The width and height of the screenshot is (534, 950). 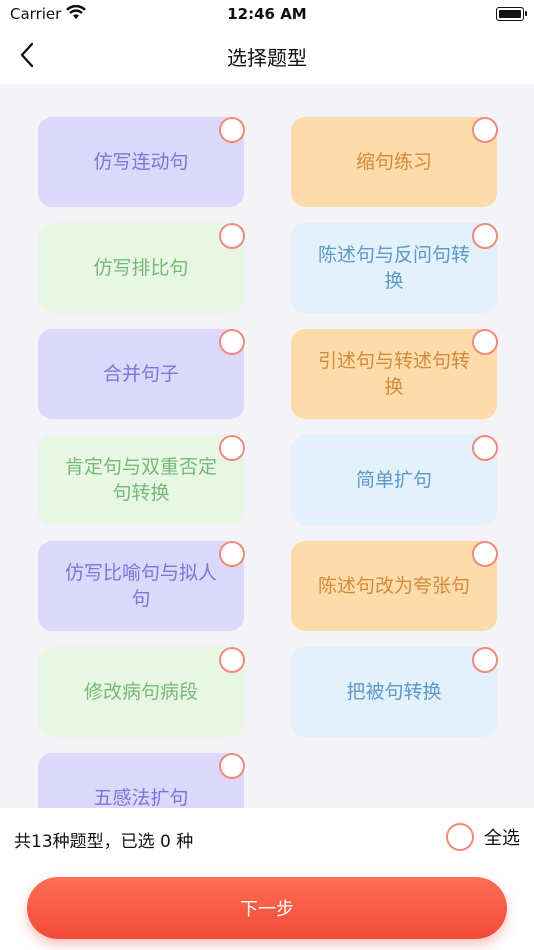 I want to click on type-card-label: 引述句与转述句转换, so click(x=393, y=374).